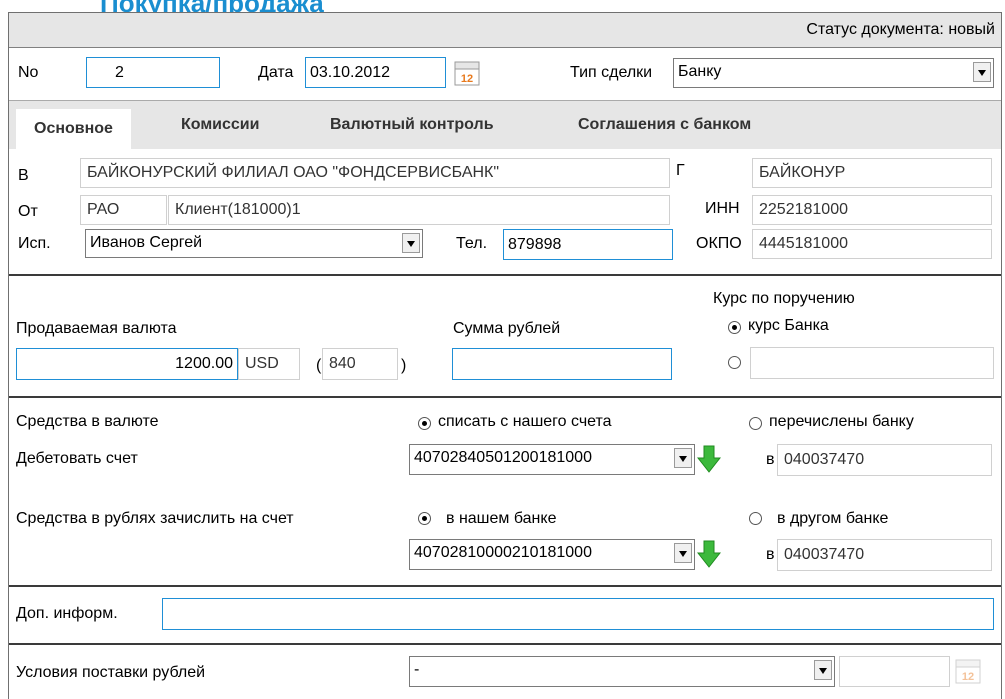 Image resolution: width=1005 pixels, height=699 pixels. Describe the element at coordinates (501, 518) in the screenshot. I see `credit-our-bank-label: в нашем банке` at that location.